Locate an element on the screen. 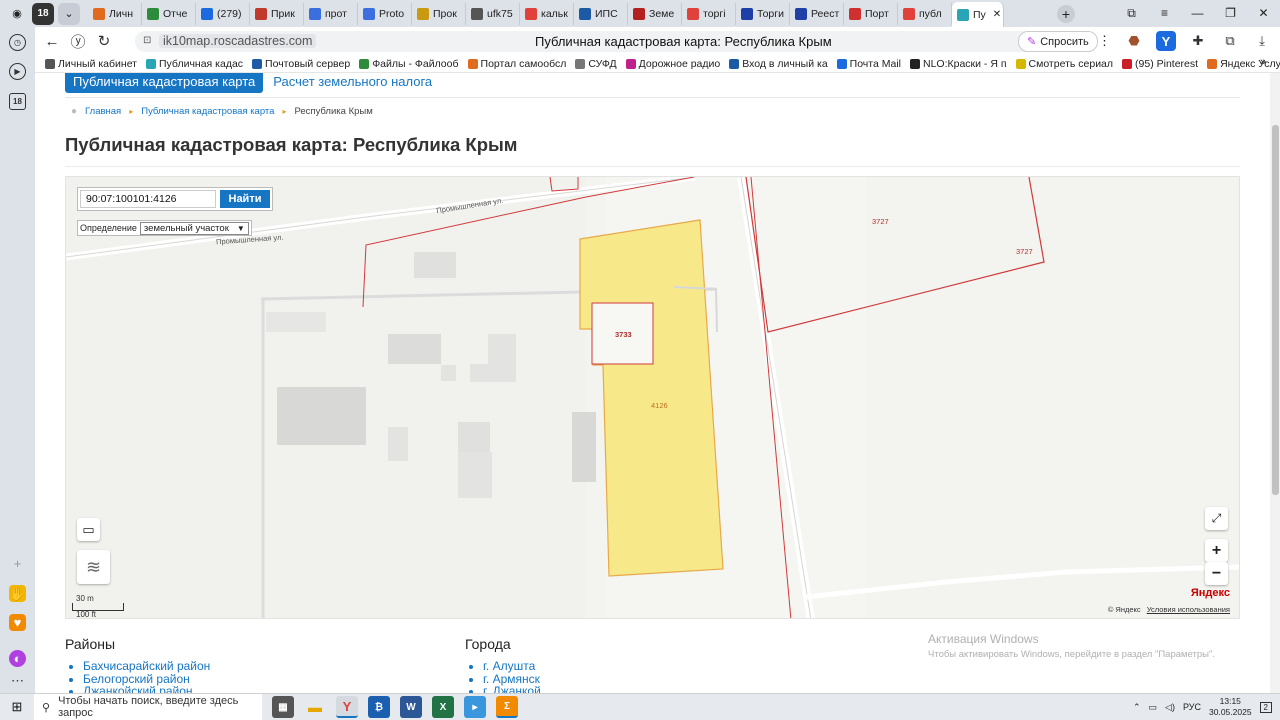 The image size is (1280, 720). browser-tab: прот is located at coordinates (331, 13).